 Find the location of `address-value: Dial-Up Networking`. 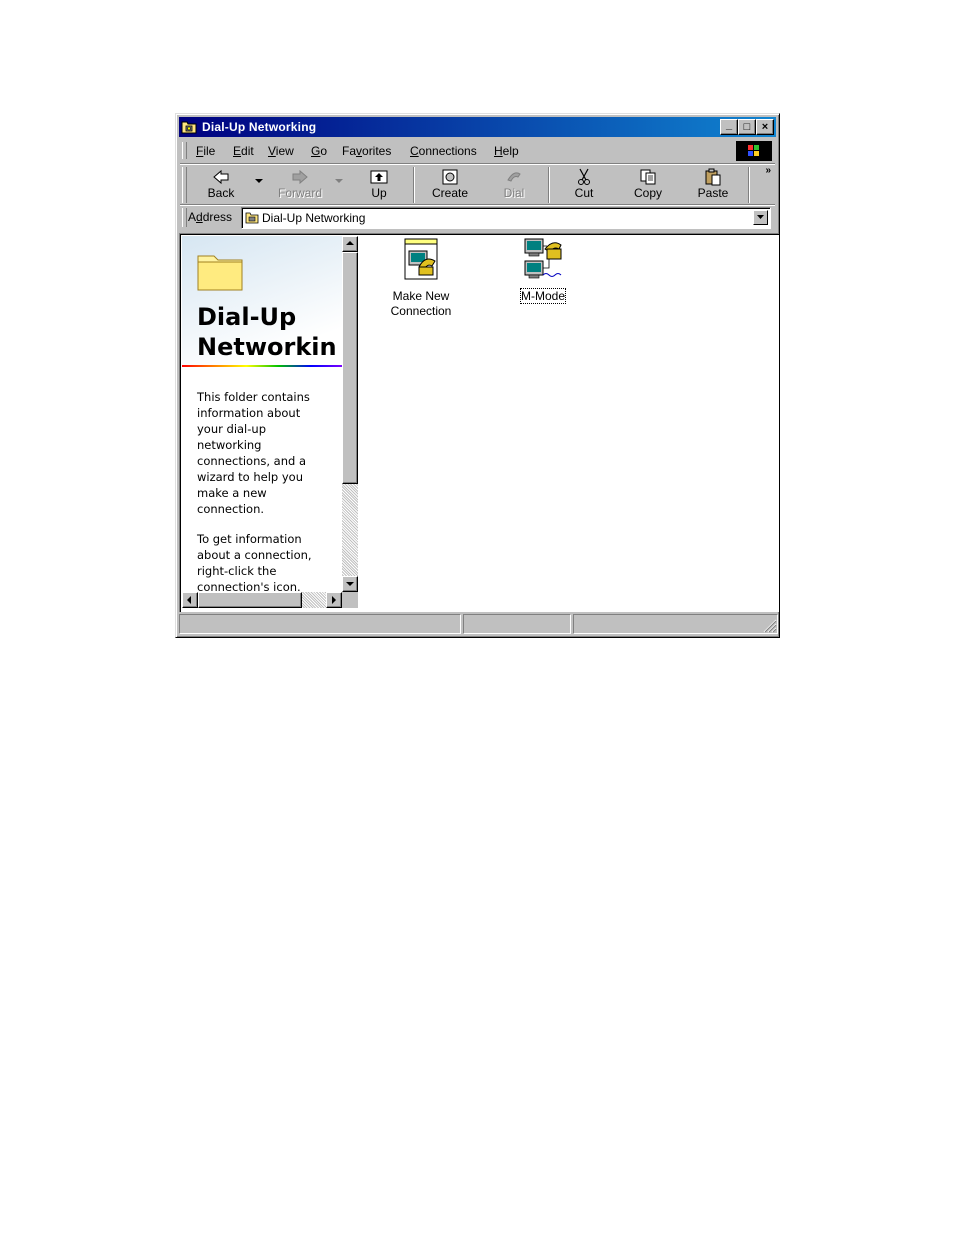

address-value: Dial-Up Networking is located at coordinates (314, 218).